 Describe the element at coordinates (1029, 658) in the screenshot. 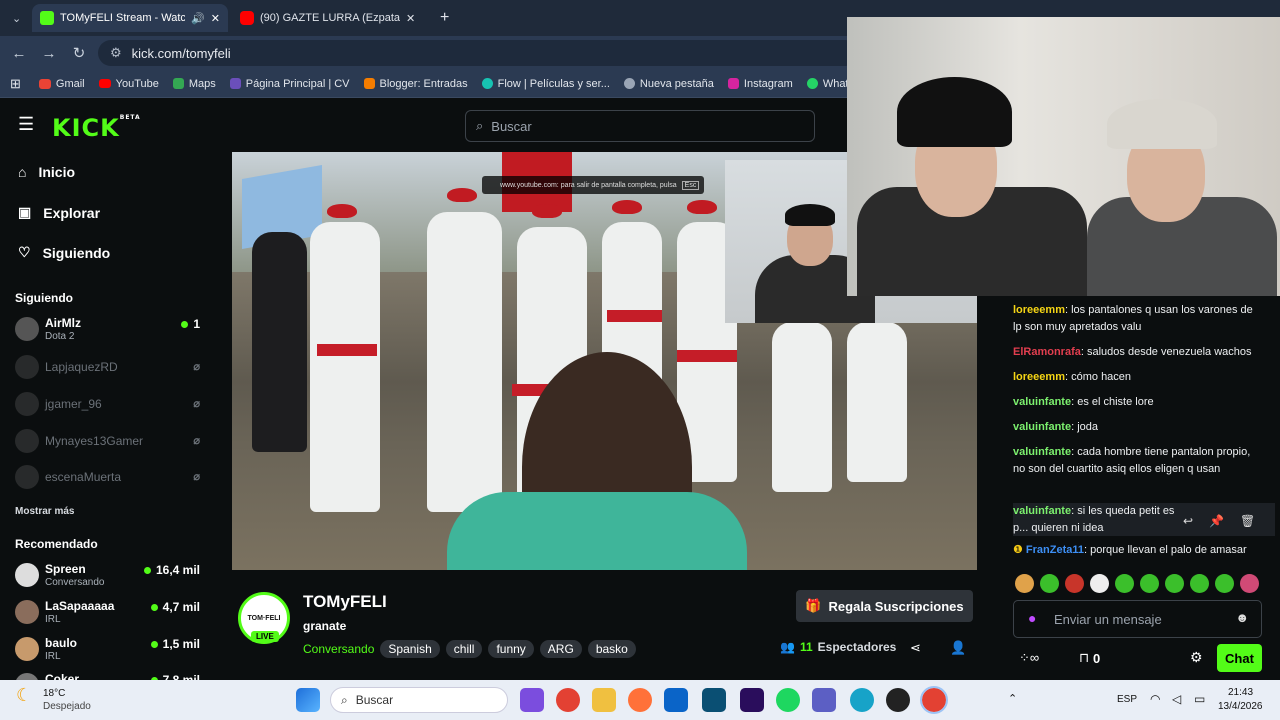

I see `points-icon: ⁘∞` at that location.